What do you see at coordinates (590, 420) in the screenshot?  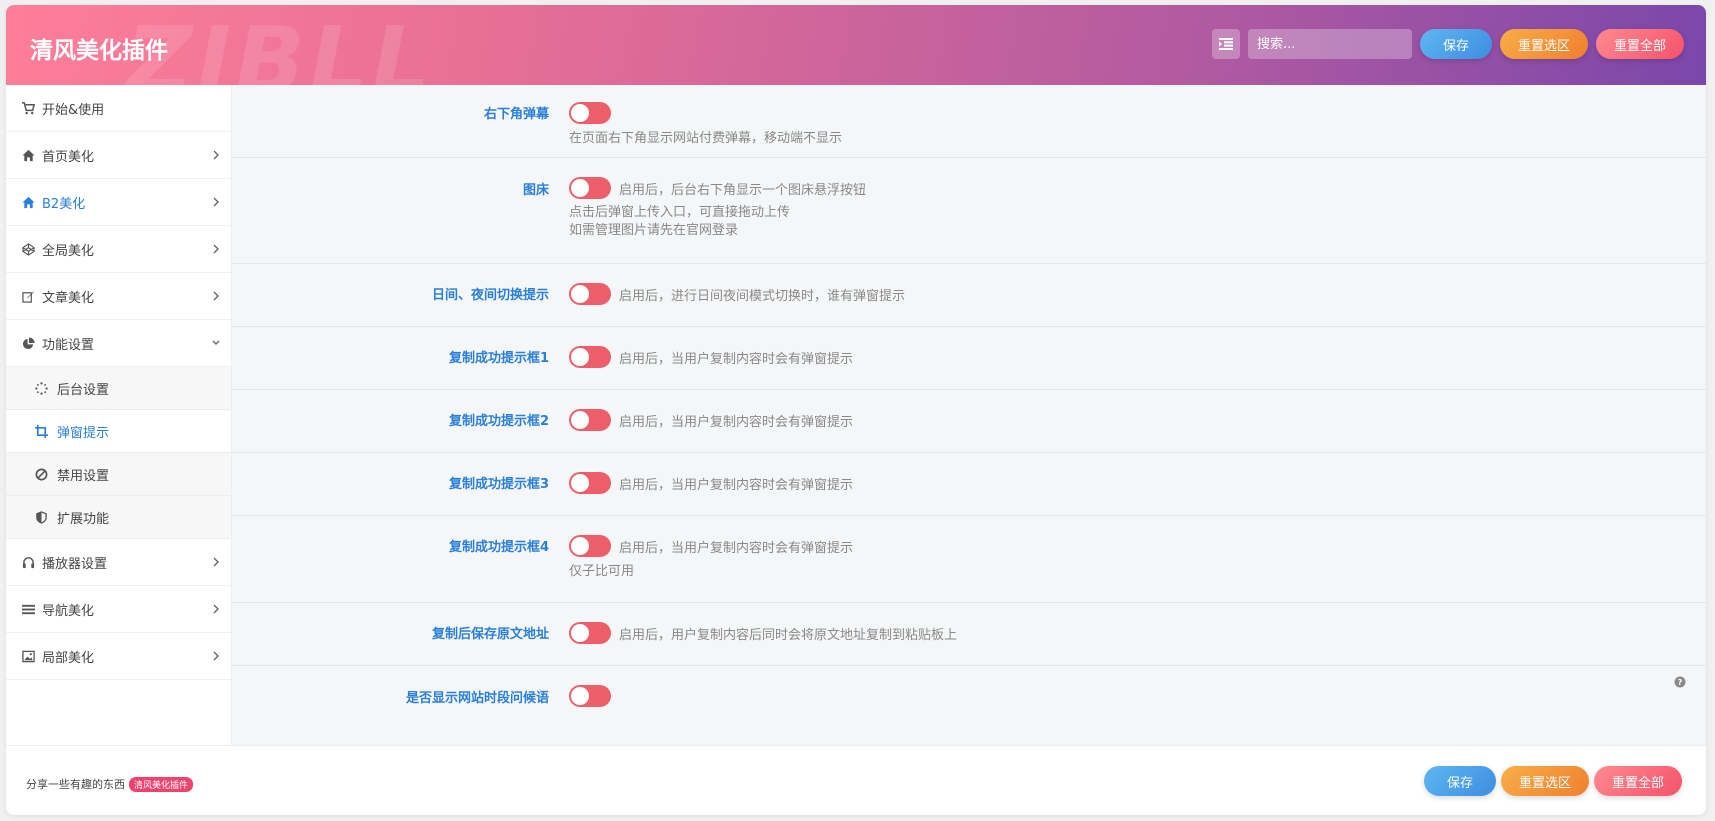 I see `copy-tip-2-toggle` at bounding box center [590, 420].